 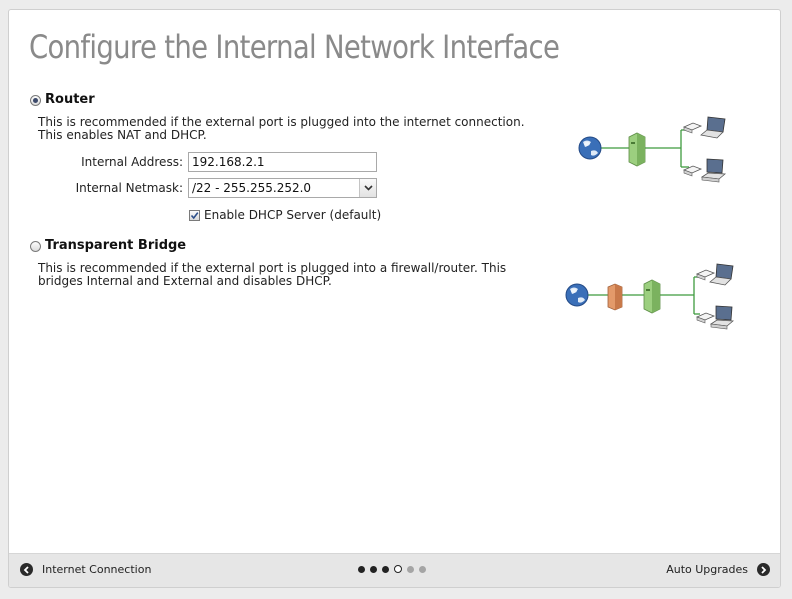 What do you see at coordinates (70, 99) in the screenshot?
I see `router-label: Router` at bounding box center [70, 99].